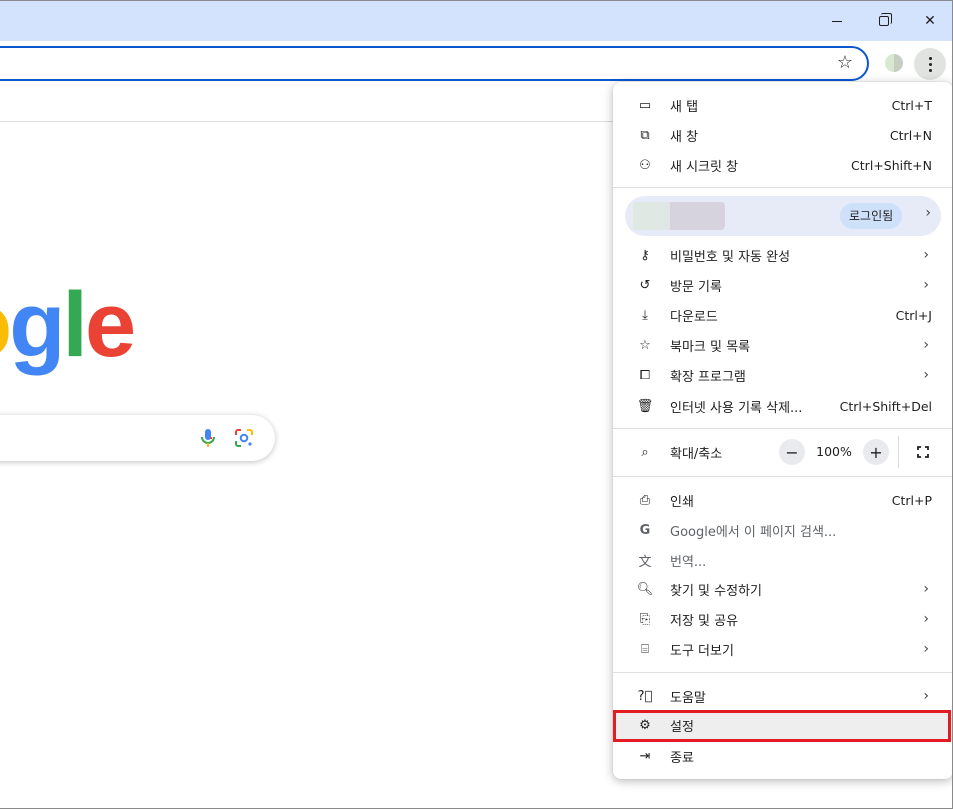 The width and height of the screenshot is (953, 809). I want to click on minimize-icon, so click(837, 21).